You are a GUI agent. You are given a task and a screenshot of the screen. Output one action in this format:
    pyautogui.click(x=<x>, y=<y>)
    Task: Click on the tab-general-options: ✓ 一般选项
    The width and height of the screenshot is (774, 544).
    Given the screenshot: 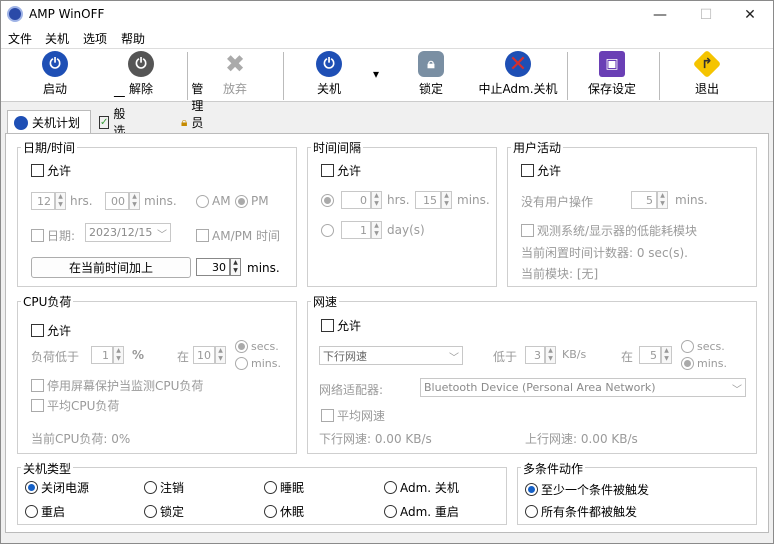 What is the action you would take?
    pyautogui.click(x=113, y=122)
    